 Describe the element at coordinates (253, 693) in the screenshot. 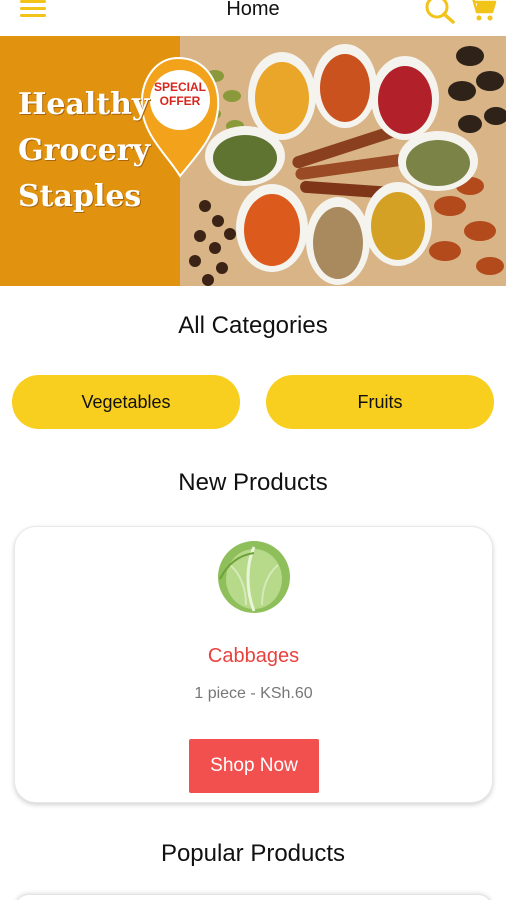

I see `product-price: 1 piece - KSh.60` at that location.